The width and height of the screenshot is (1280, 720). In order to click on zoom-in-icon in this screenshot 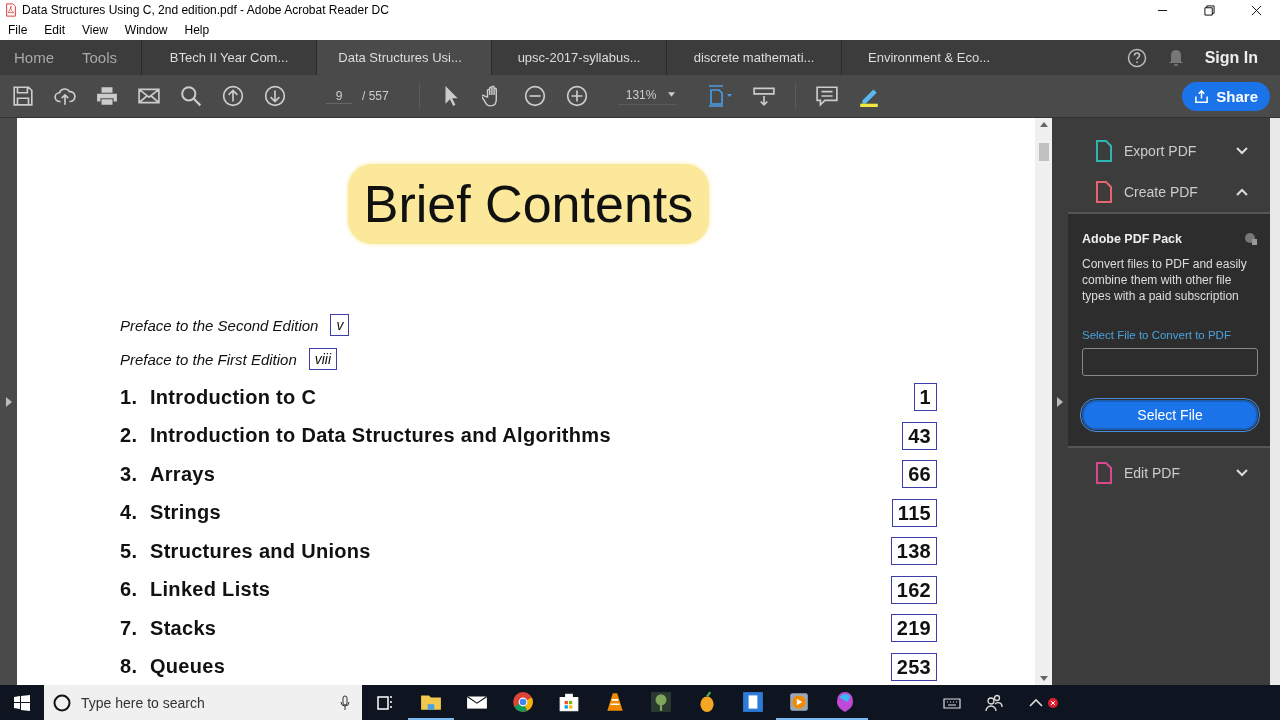, I will do `click(576, 96)`.